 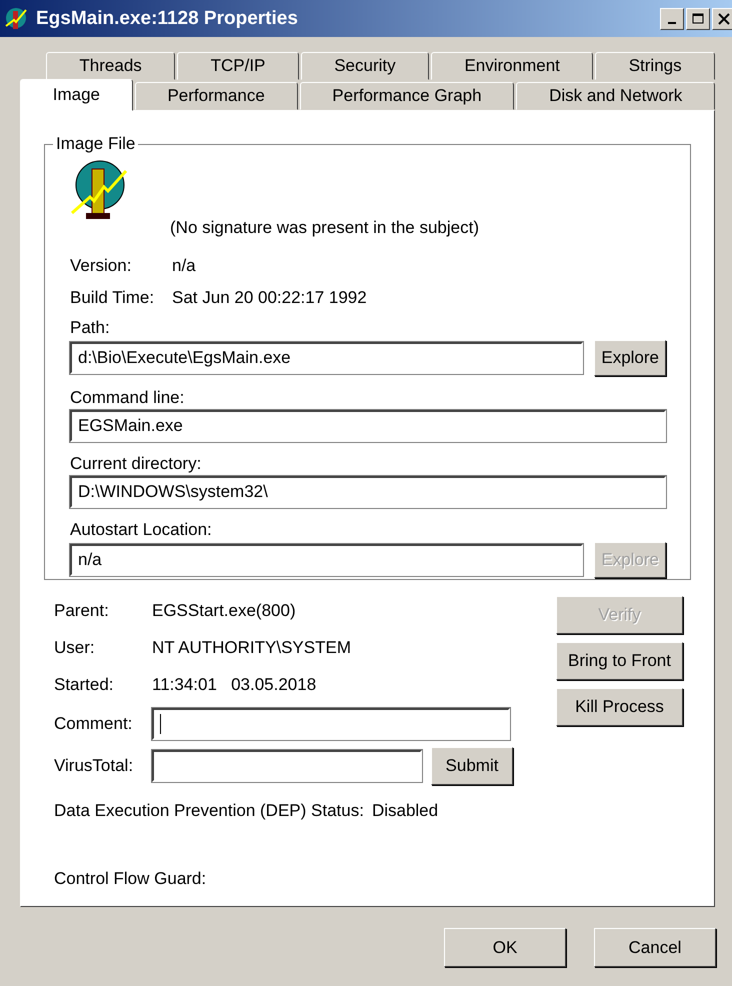 What do you see at coordinates (672, 23) in the screenshot?
I see `minimize-icon` at bounding box center [672, 23].